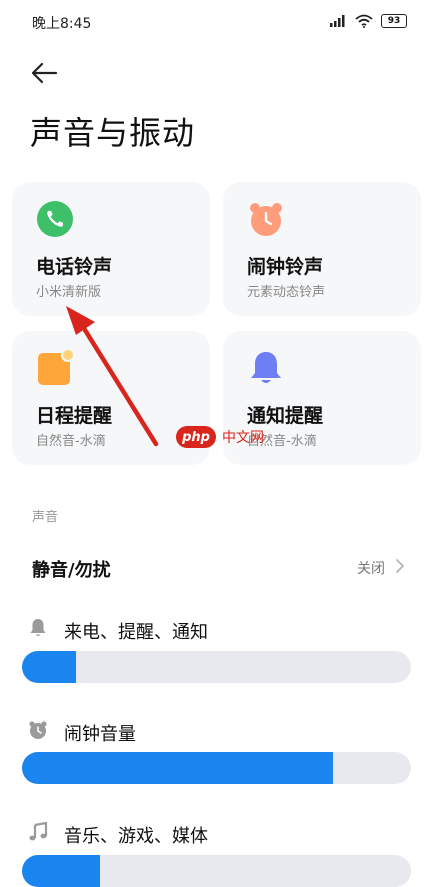  What do you see at coordinates (136, 632) in the screenshot?
I see `volume-label: 来电、提醒、通知` at bounding box center [136, 632].